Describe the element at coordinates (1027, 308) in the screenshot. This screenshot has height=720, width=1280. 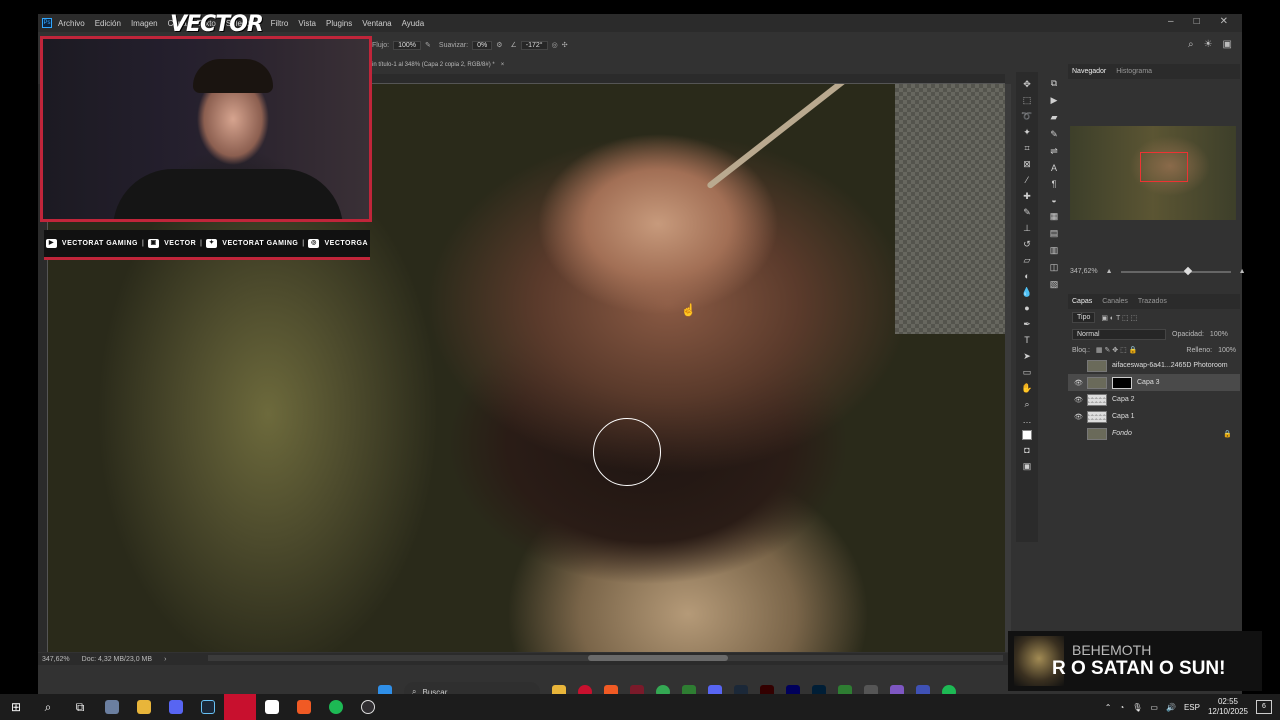
I see `dodge-tool-icon: ●` at that location.